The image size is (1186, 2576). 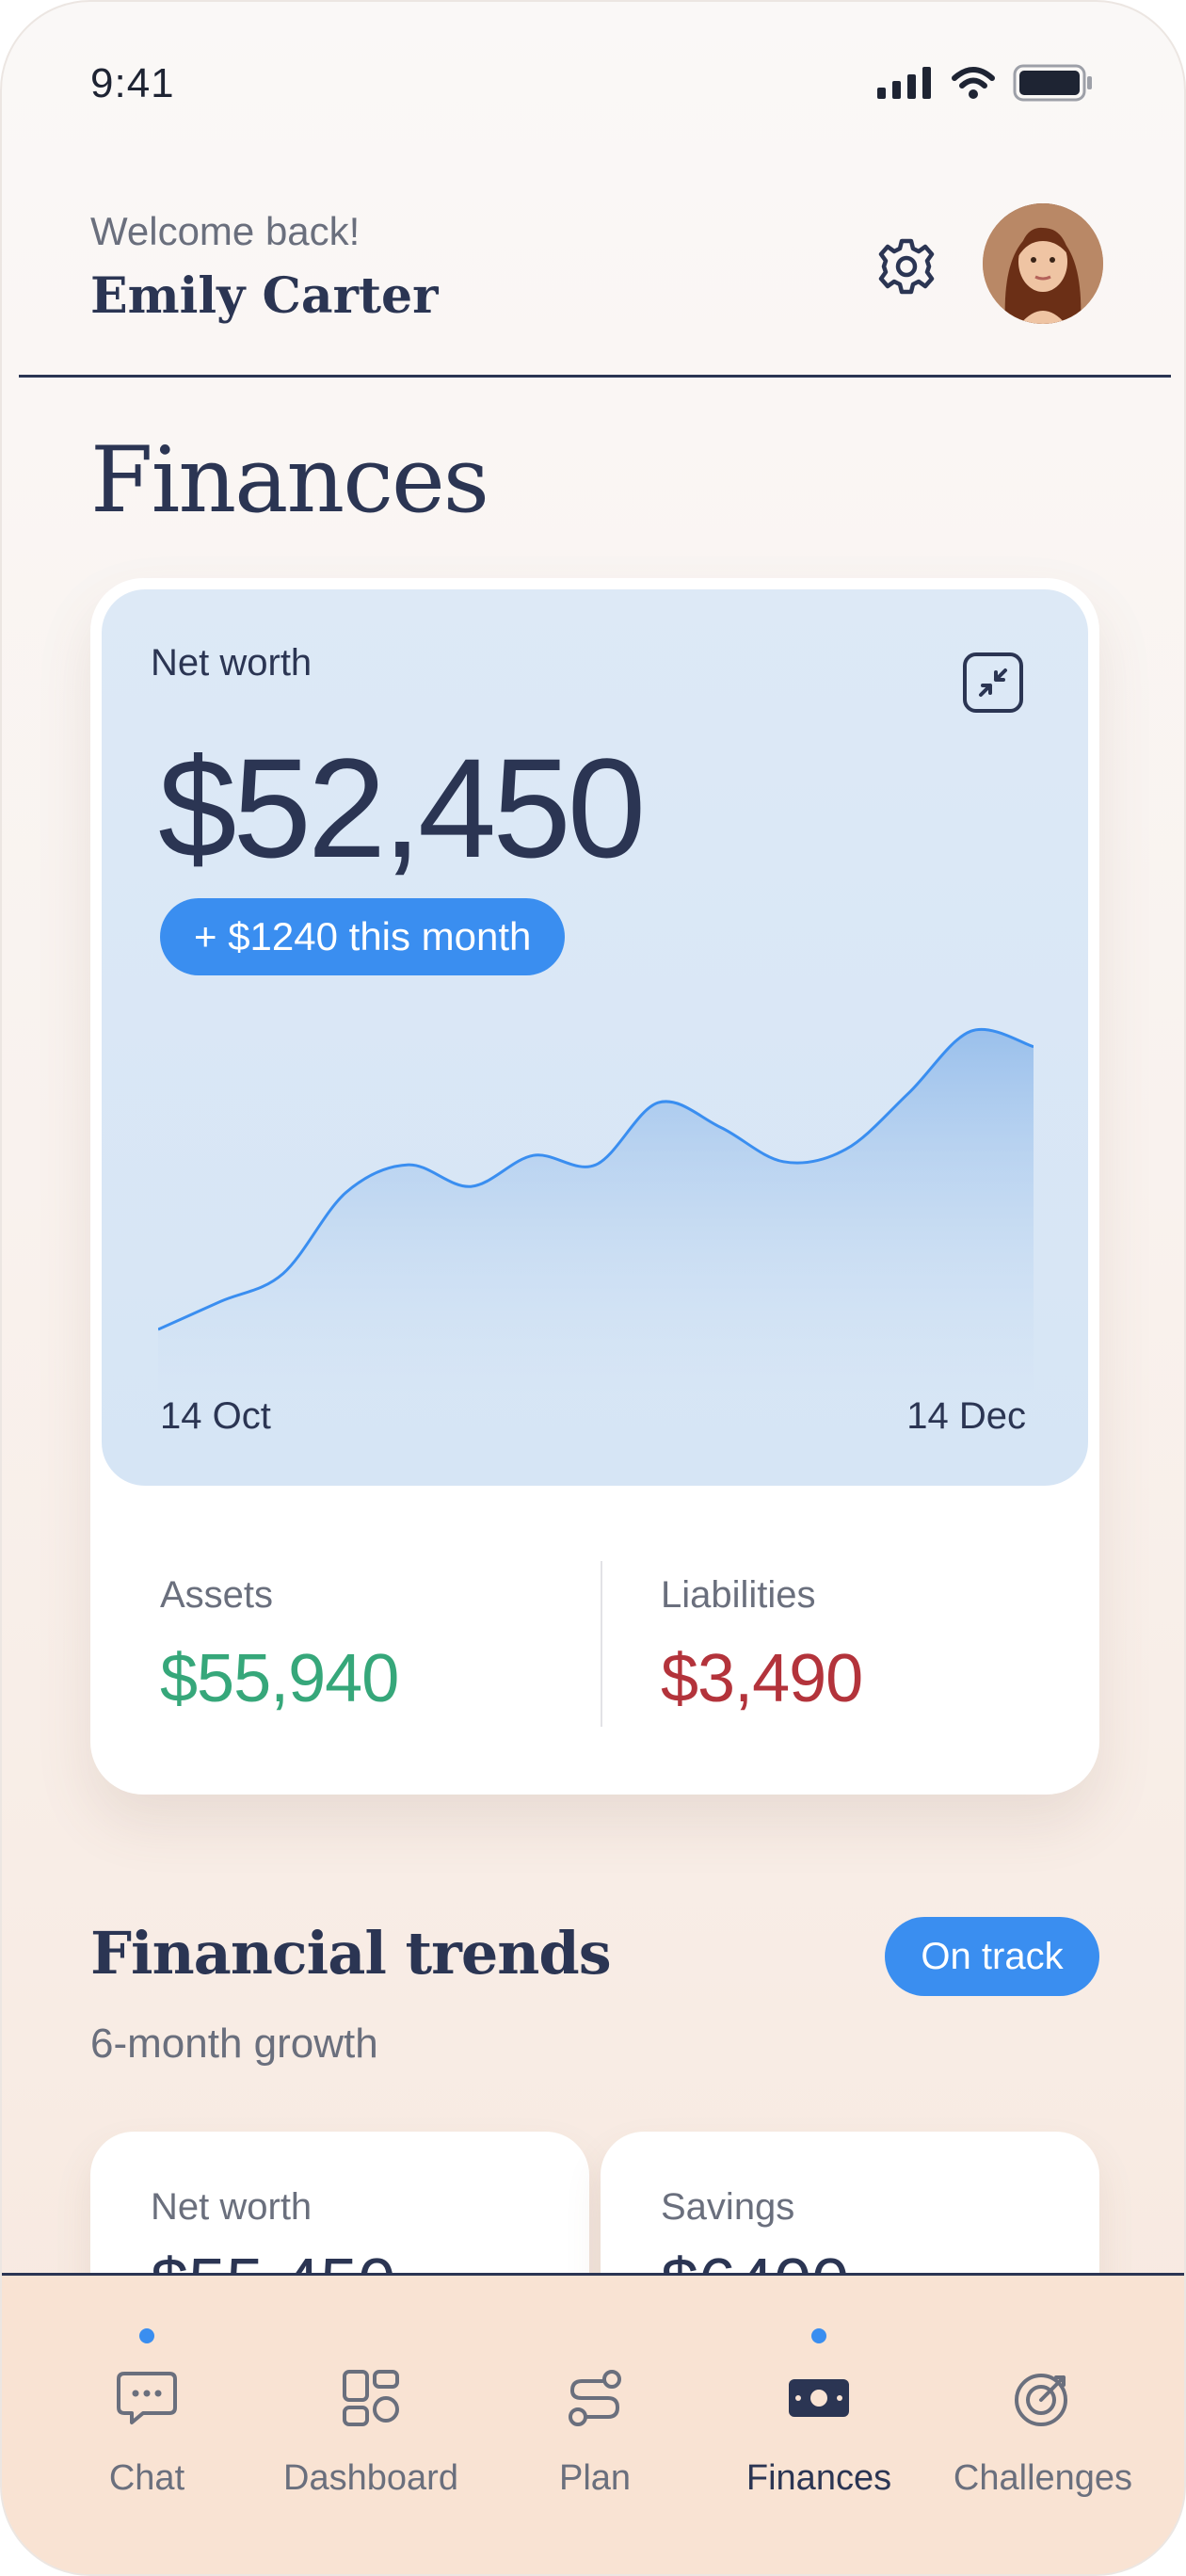 I want to click on tab-label: Challenges, so click(x=1043, y=2478).